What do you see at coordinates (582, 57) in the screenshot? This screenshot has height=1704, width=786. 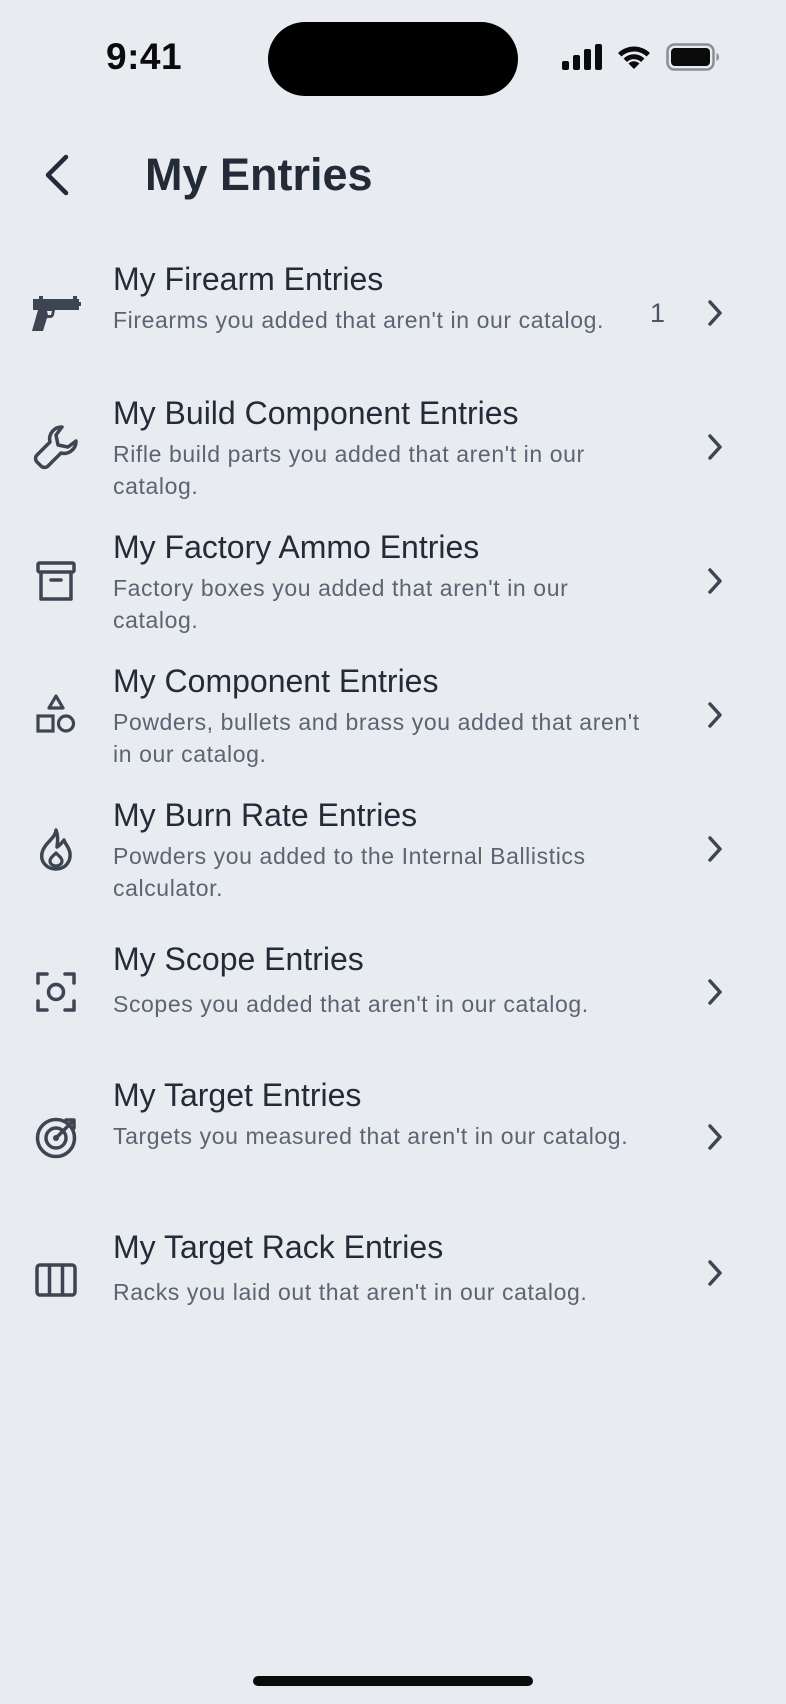 I see `cellular-signal-icon` at bounding box center [582, 57].